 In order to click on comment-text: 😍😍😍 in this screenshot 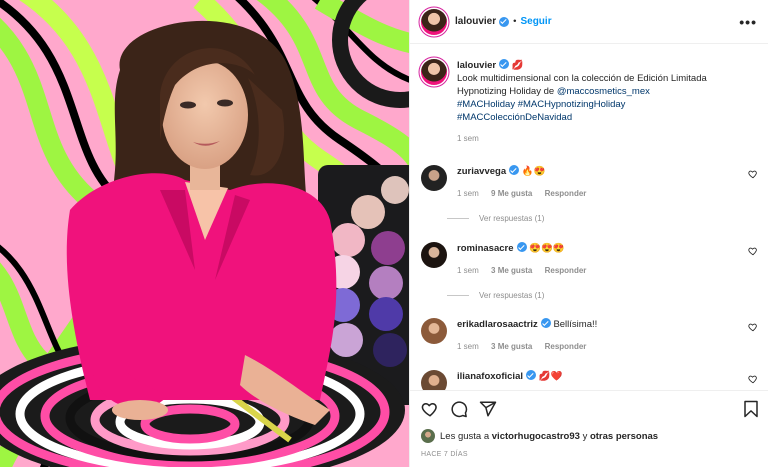, I will do `click(547, 248)`.